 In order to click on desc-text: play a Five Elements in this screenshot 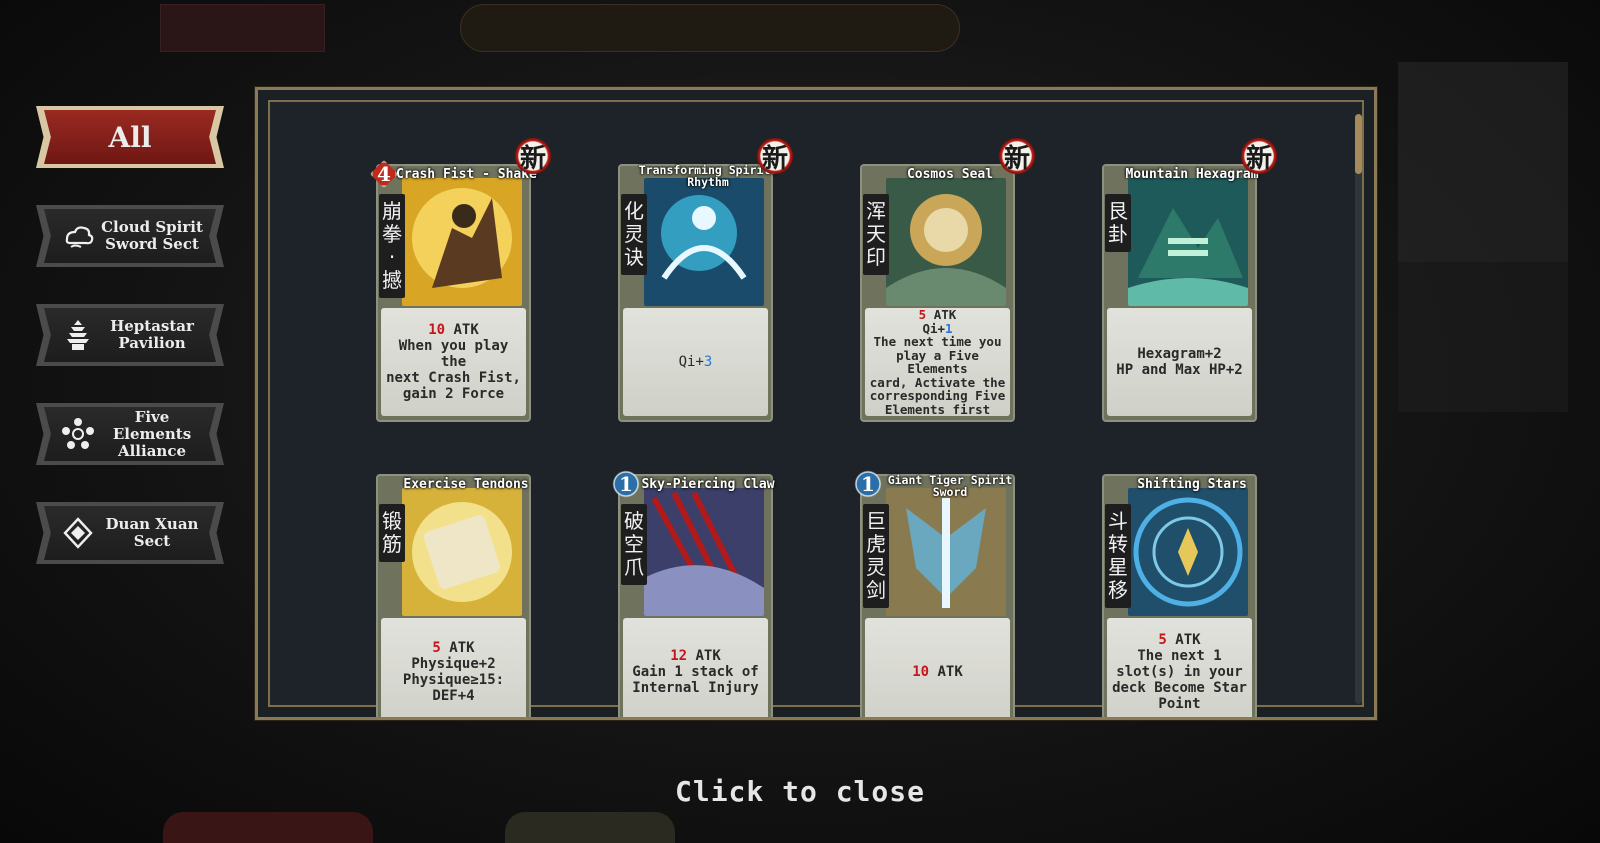, I will do `click(937, 361)`.